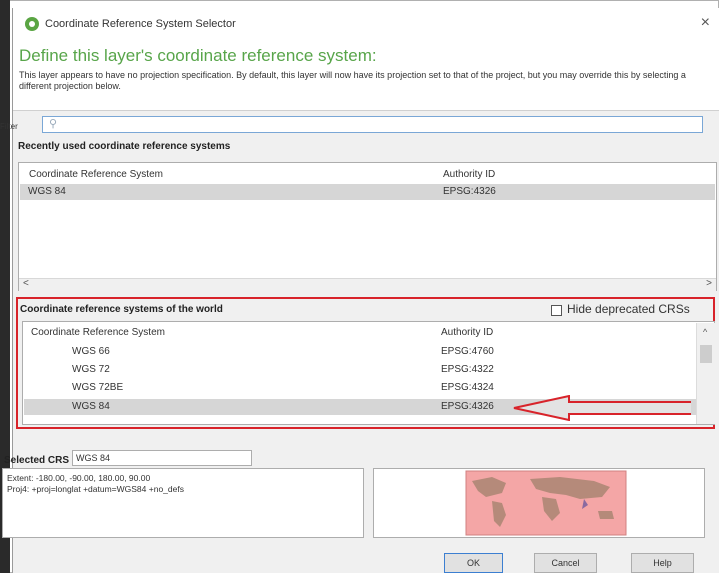 This screenshot has width=719, height=573. Describe the element at coordinates (662, 563) in the screenshot. I see `help-button: Help` at that location.